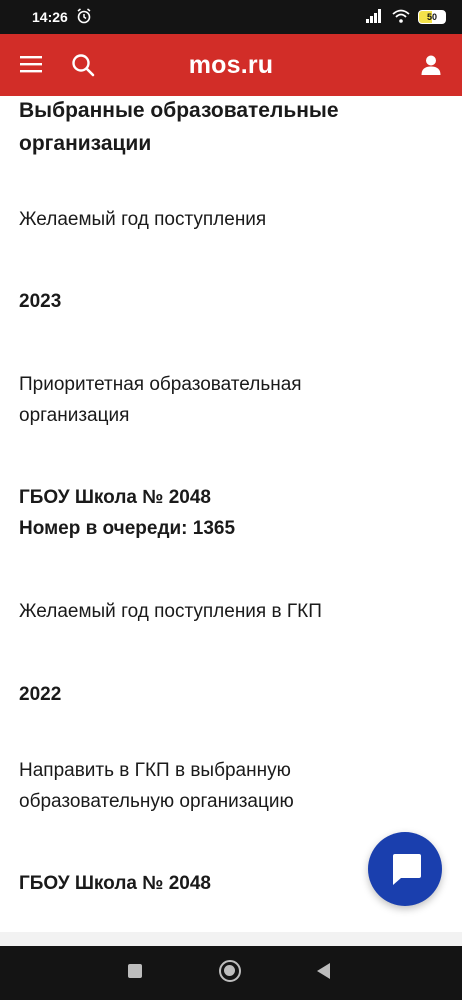  I want to click on battery-icon: 50, so click(432, 17).